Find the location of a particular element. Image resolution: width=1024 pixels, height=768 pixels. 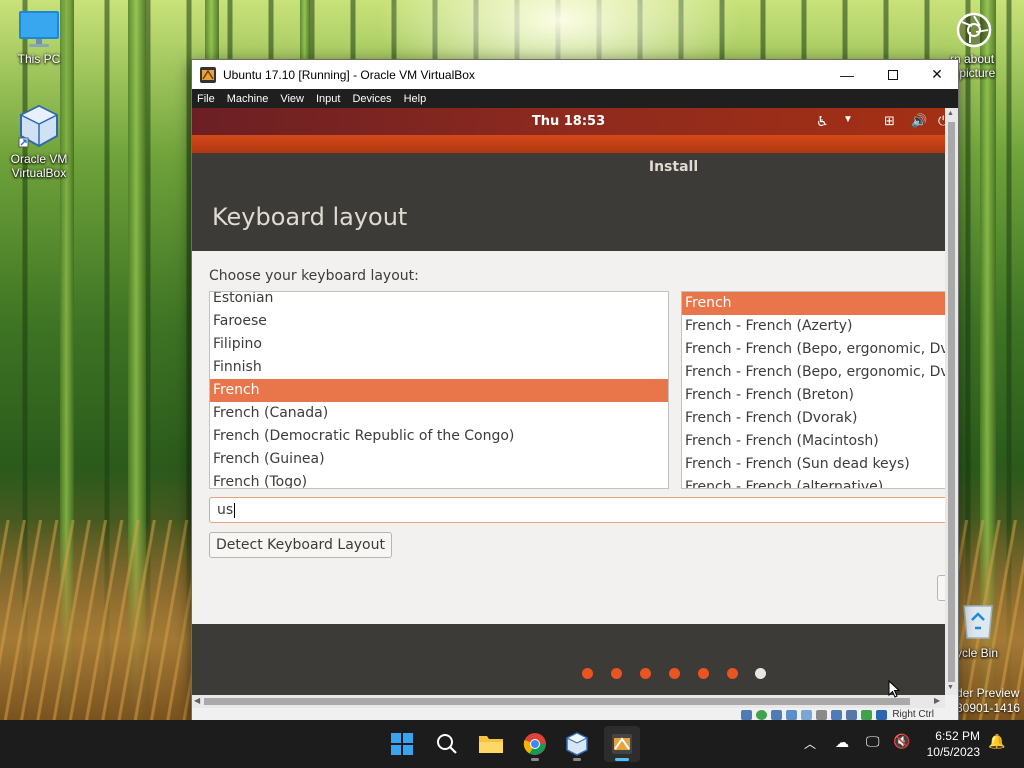

optical-drive-icon is located at coordinates (762, 714).